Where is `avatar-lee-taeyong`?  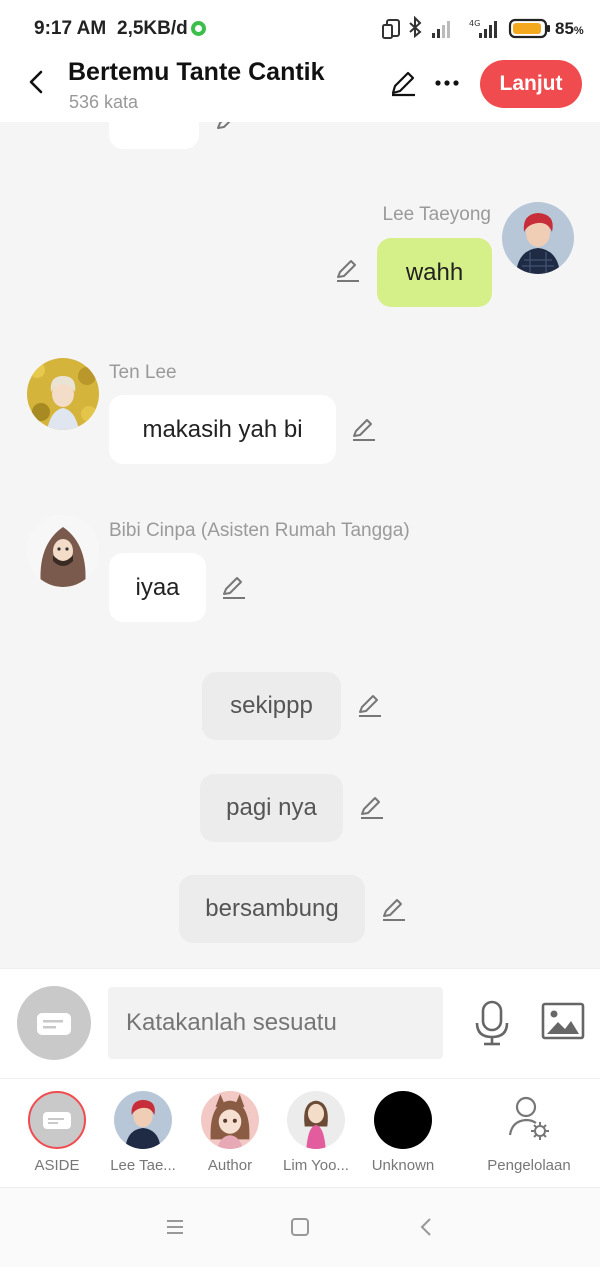
avatar-lee-taeyong is located at coordinates (538, 238).